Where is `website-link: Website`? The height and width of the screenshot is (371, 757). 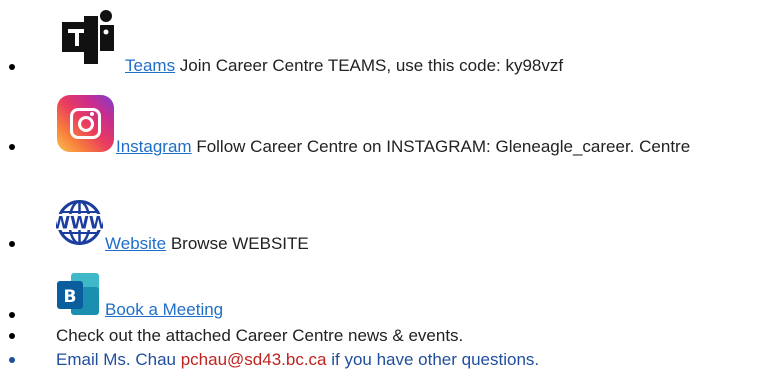 website-link: Website is located at coordinates (135, 243).